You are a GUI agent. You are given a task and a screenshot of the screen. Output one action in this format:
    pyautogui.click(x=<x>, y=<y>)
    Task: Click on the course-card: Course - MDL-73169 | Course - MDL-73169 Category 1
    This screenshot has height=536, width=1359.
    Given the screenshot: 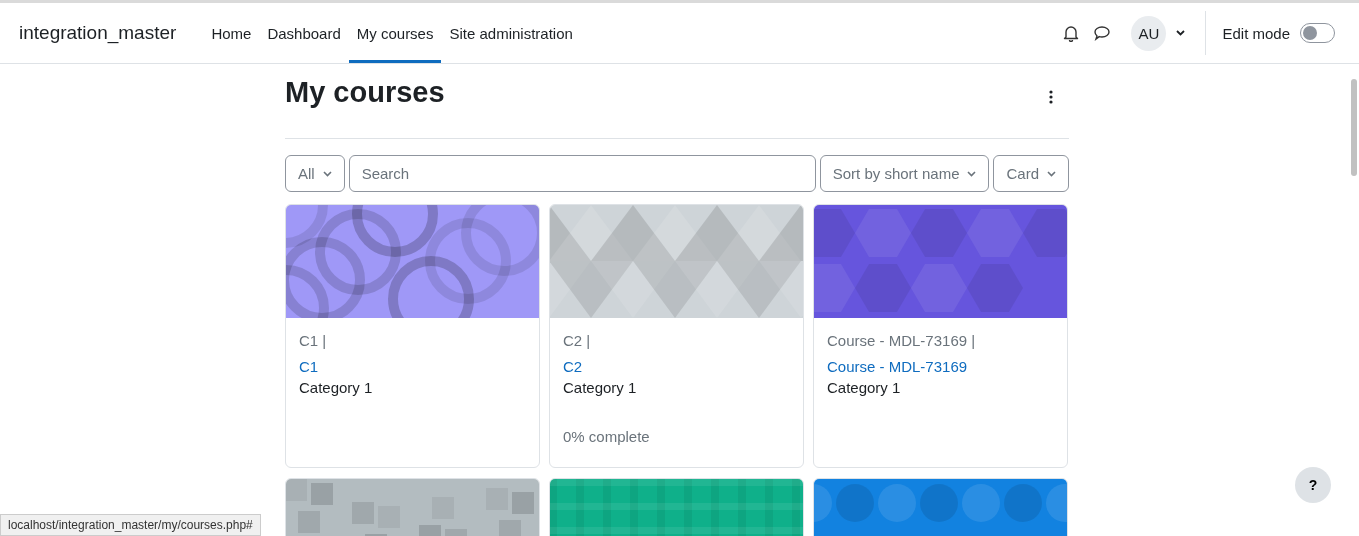 What is the action you would take?
    pyautogui.click(x=940, y=336)
    